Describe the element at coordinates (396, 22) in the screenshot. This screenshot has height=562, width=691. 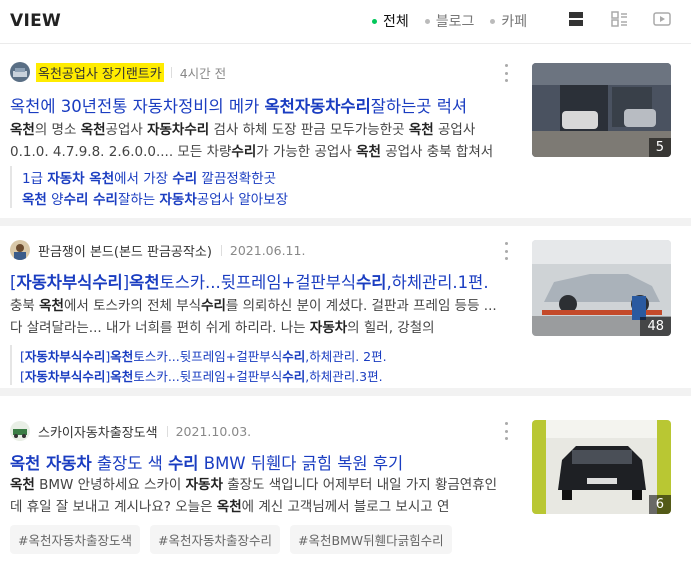
I see `filter-all-label: 전체` at that location.